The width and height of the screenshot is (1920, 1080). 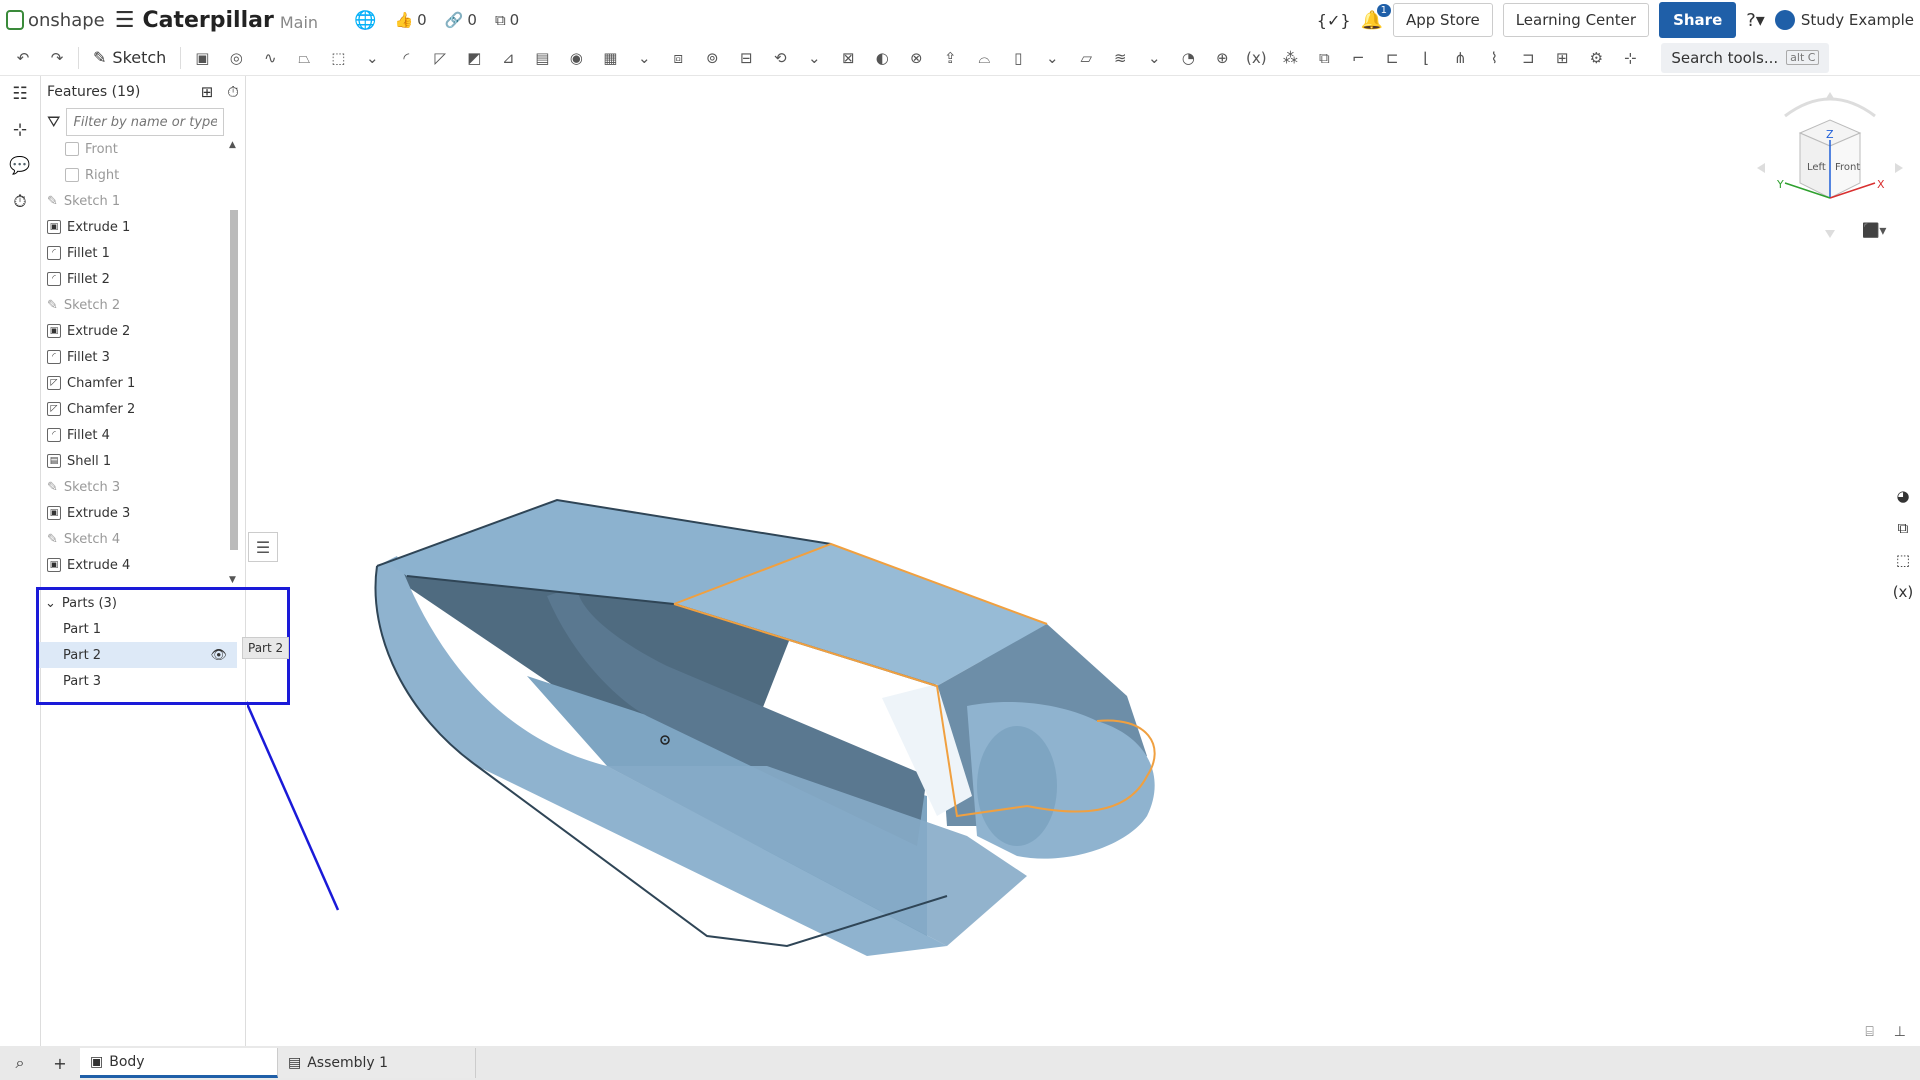 I want to click on add-folder-icon: ⊞, so click(x=207, y=92).